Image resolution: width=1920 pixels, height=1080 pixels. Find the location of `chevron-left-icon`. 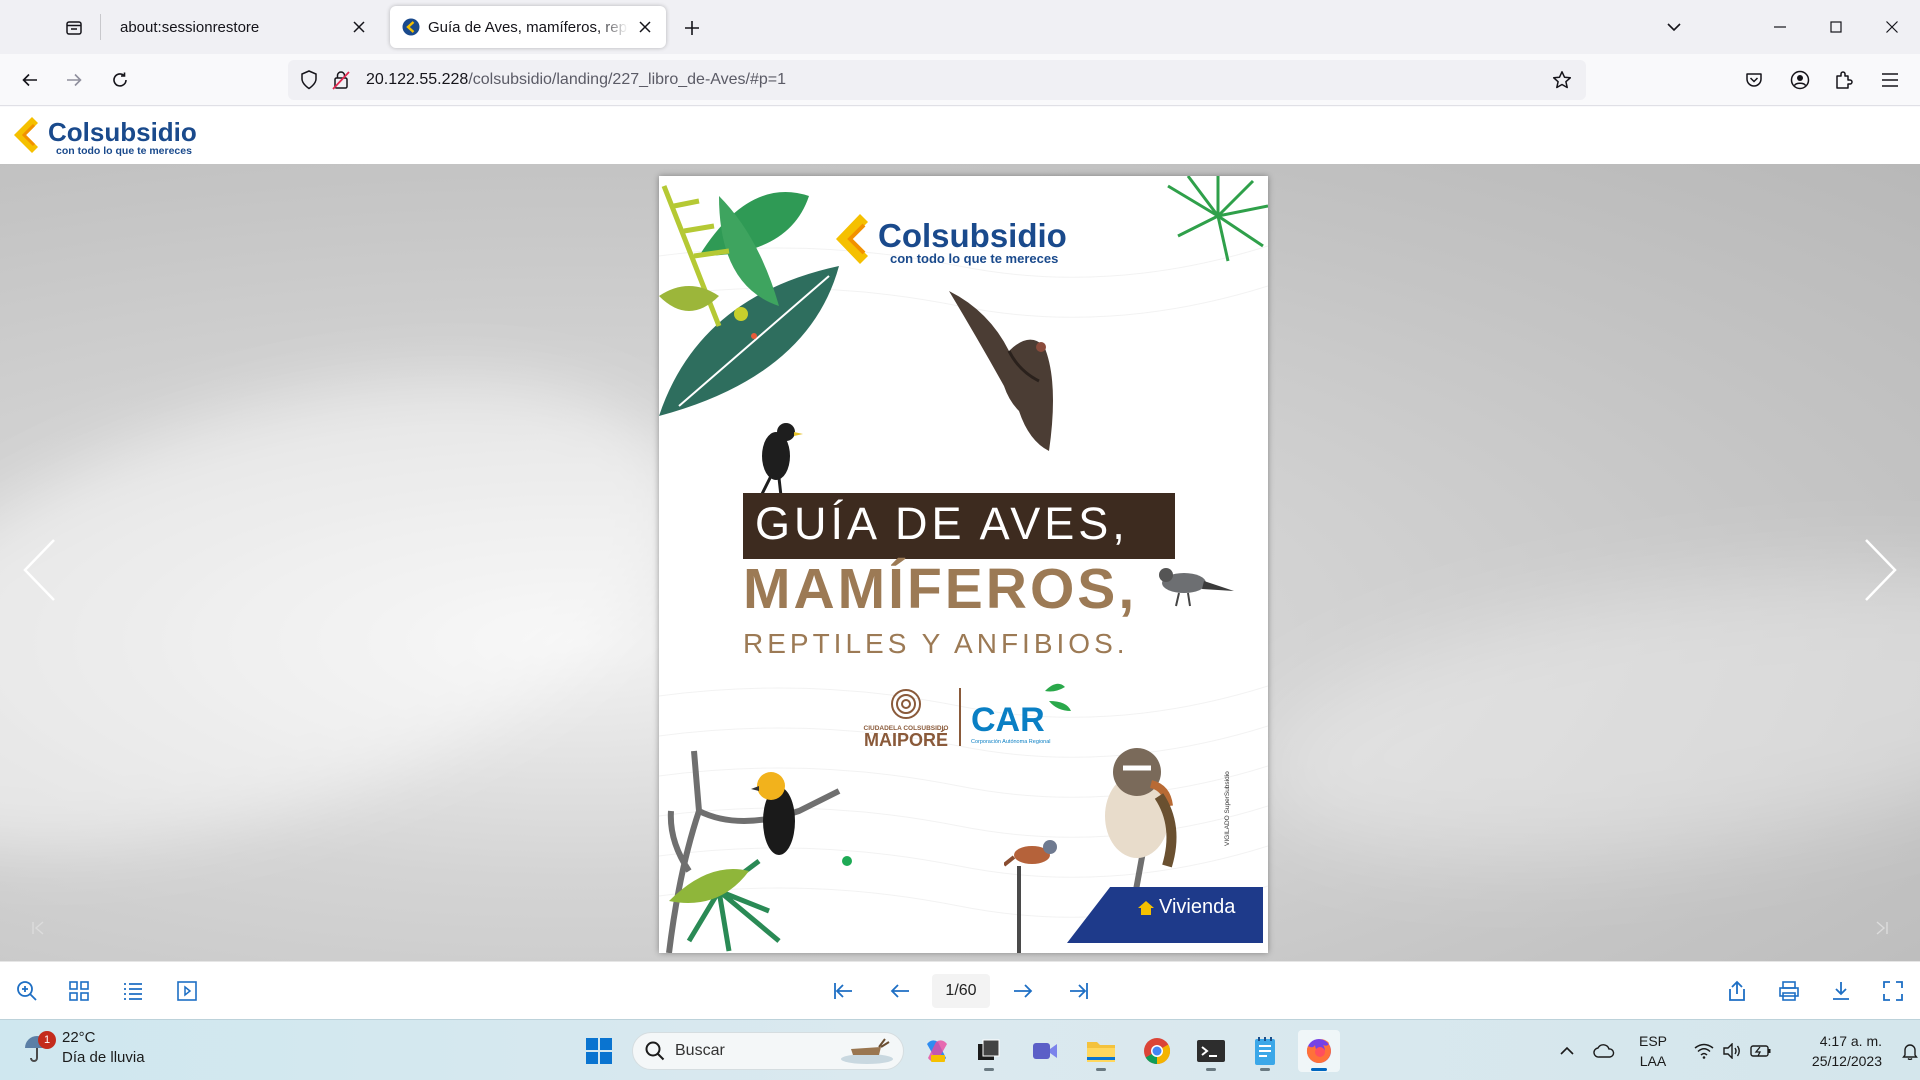

chevron-left-icon is located at coordinates (39, 570).